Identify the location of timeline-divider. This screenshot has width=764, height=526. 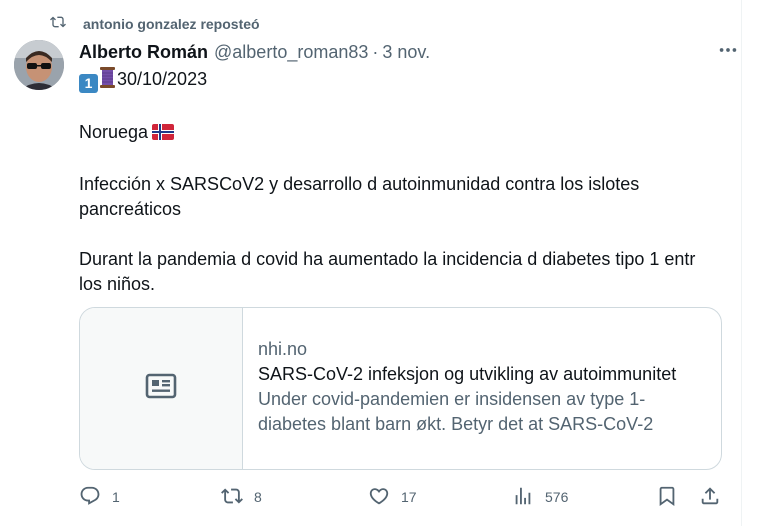
(741, 263).